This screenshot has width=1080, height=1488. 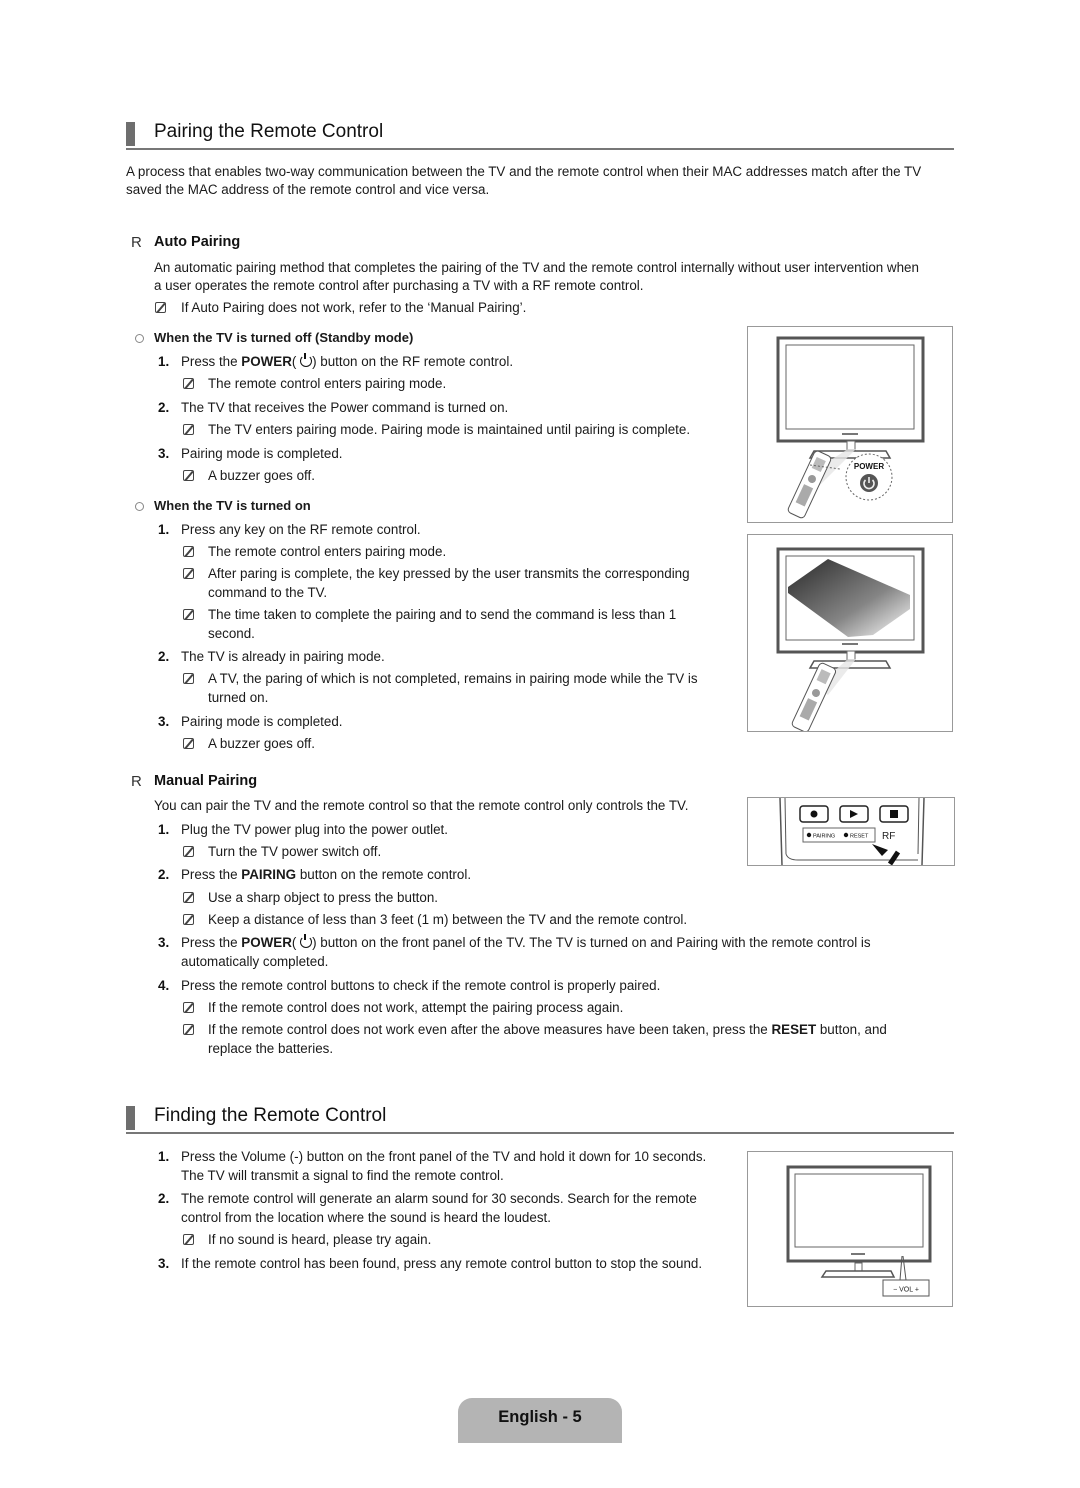 What do you see at coordinates (323, 897) in the screenshot?
I see `step-note: Use a sharp object to press the button.` at bounding box center [323, 897].